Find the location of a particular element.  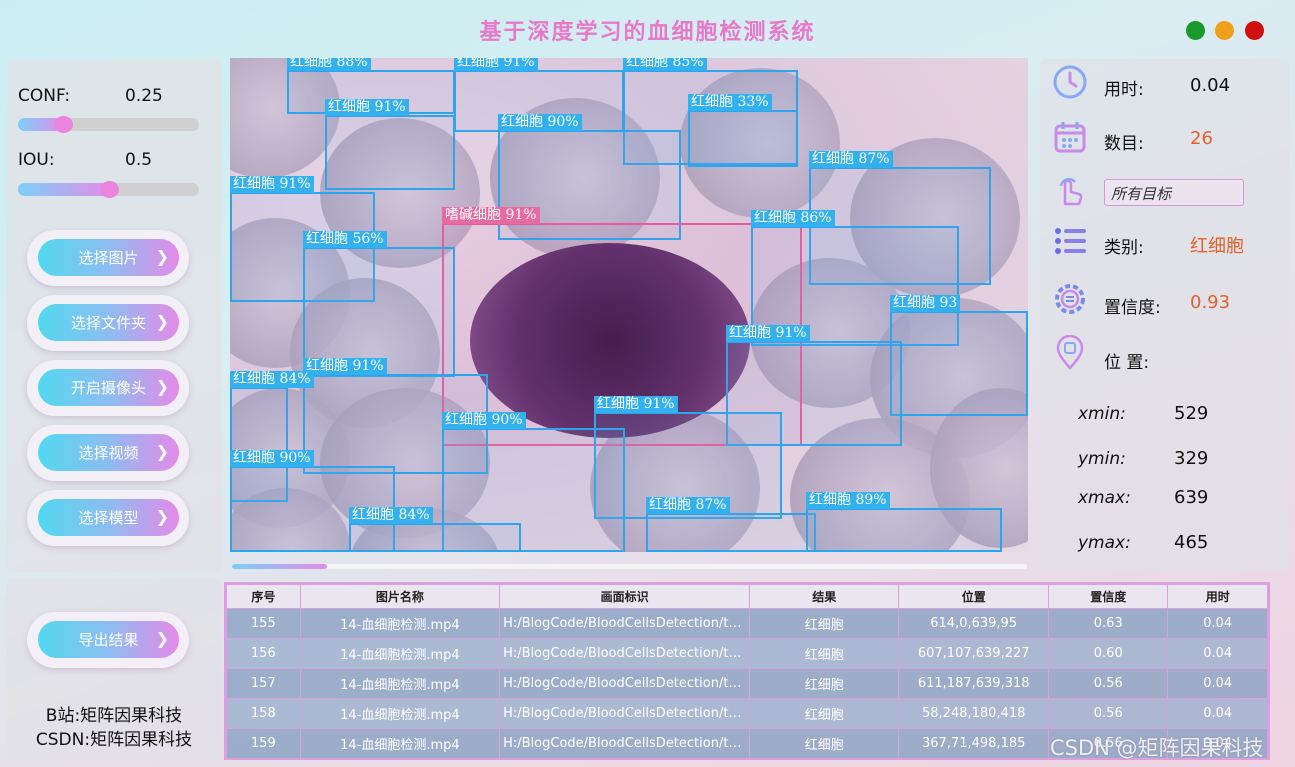

app-title: 基于深度学习的血细胞检测系统 is located at coordinates (647, 32).